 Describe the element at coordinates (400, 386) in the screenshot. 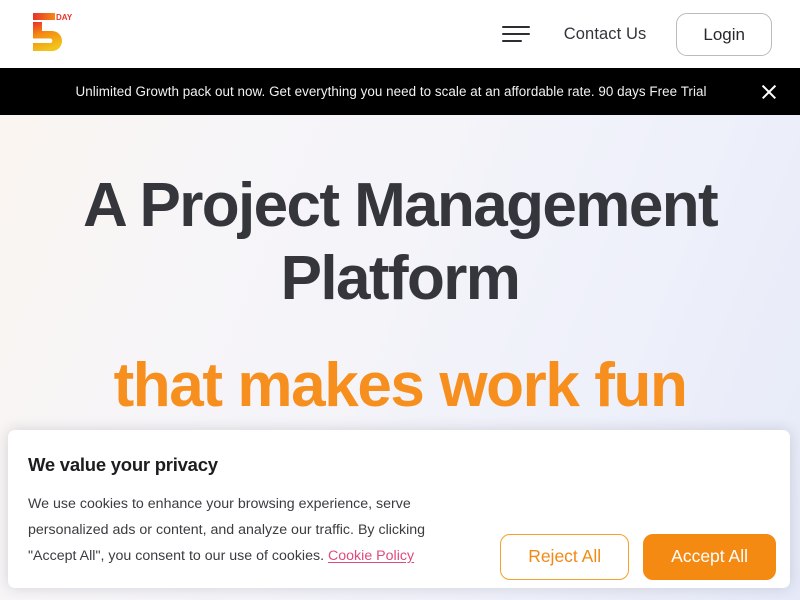

I see `hero-subtitle: that makes work fun` at that location.